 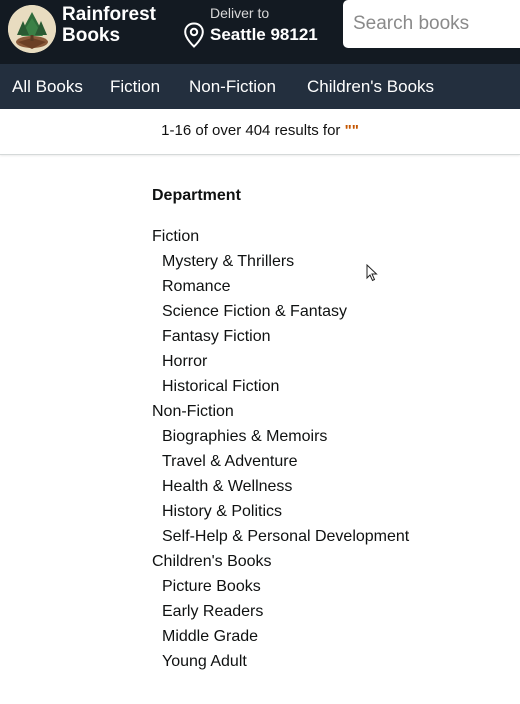 What do you see at coordinates (322, 236) in the screenshot?
I see `department-fiction: Fiction` at bounding box center [322, 236].